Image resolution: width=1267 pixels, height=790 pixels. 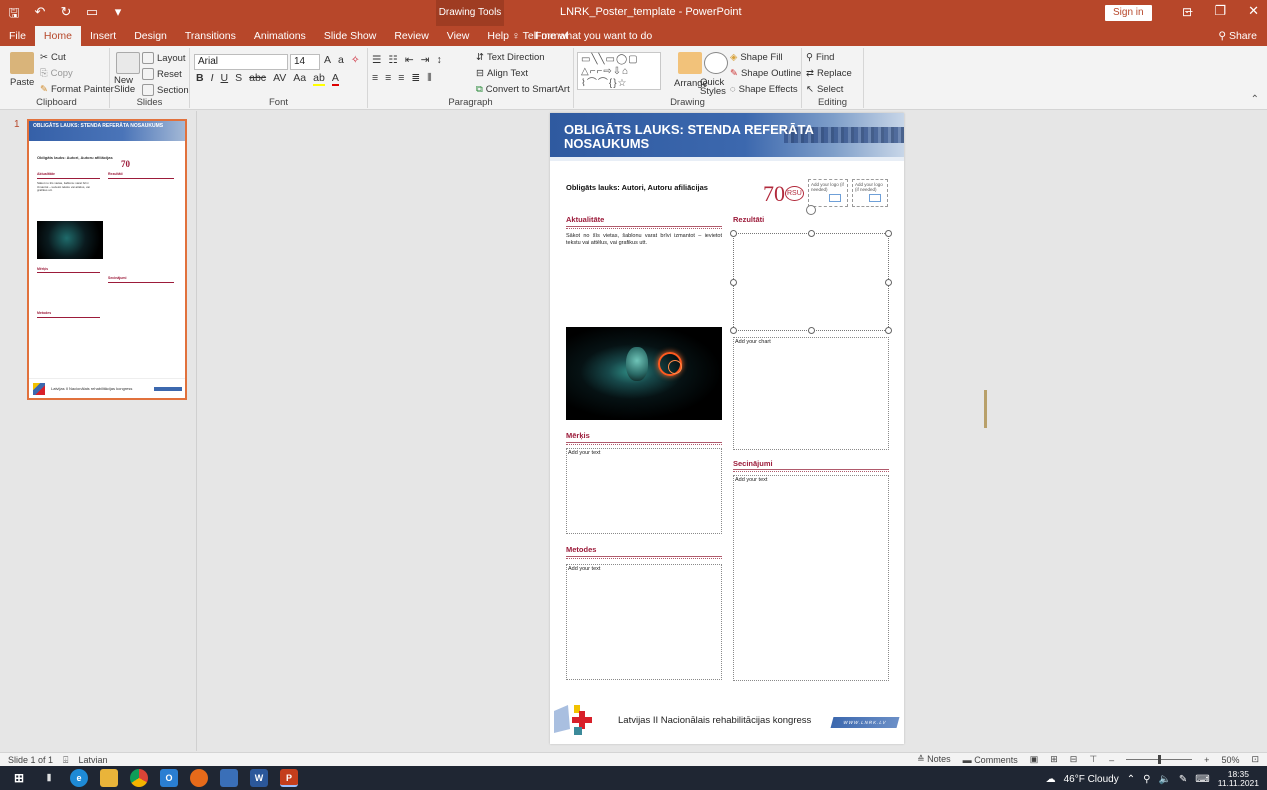 What do you see at coordinates (22, 63) in the screenshot?
I see `paste-icon` at bounding box center [22, 63].